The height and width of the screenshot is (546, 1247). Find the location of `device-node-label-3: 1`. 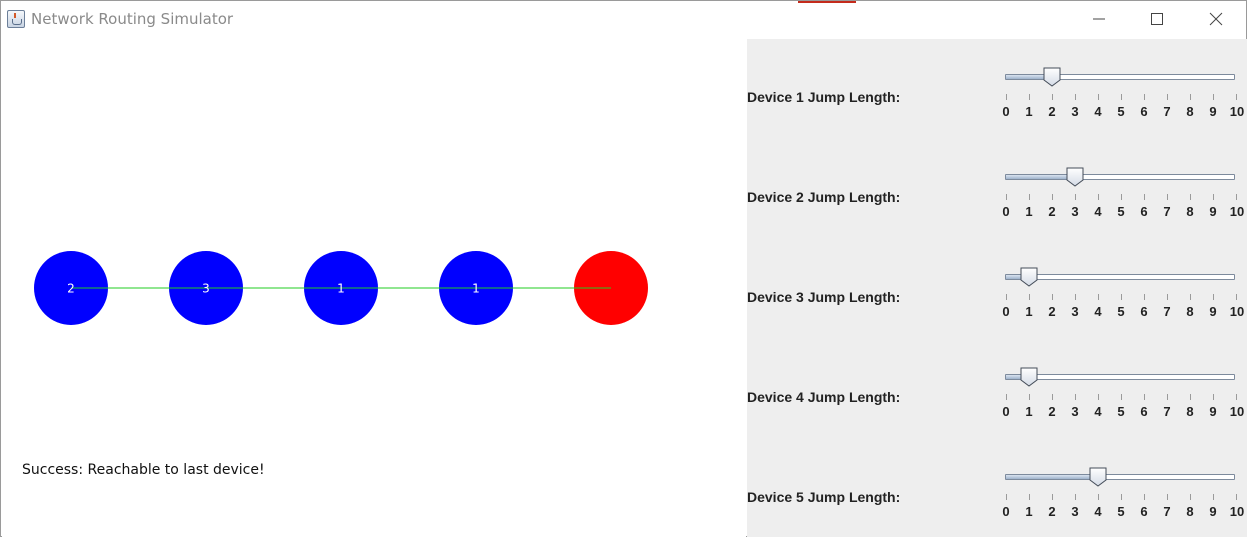

device-node-label-3: 1 is located at coordinates (341, 289).